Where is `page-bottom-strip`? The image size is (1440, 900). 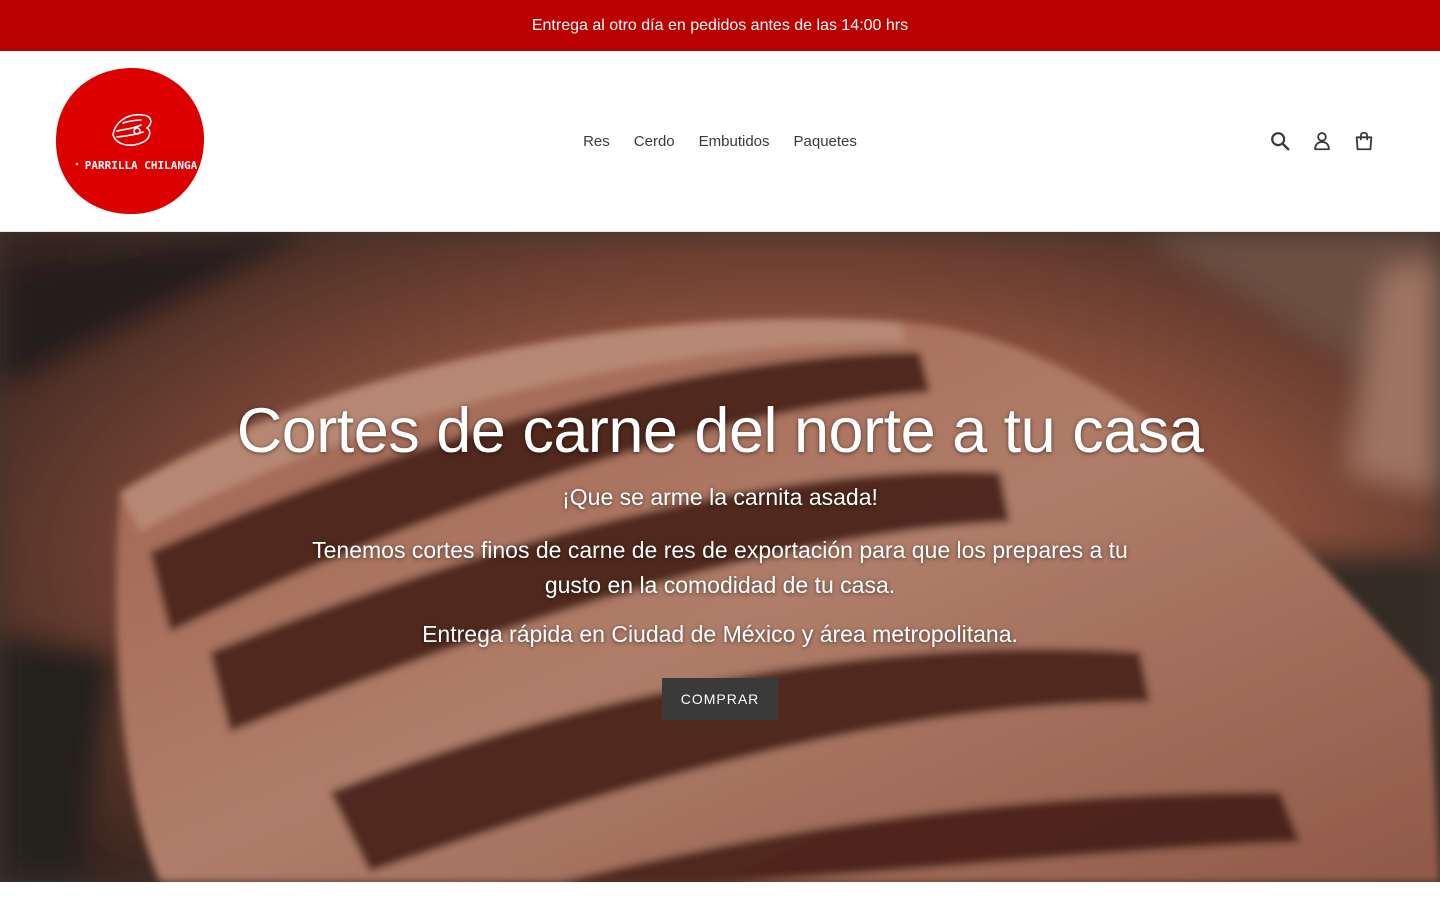 page-bottom-strip is located at coordinates (720, 891).